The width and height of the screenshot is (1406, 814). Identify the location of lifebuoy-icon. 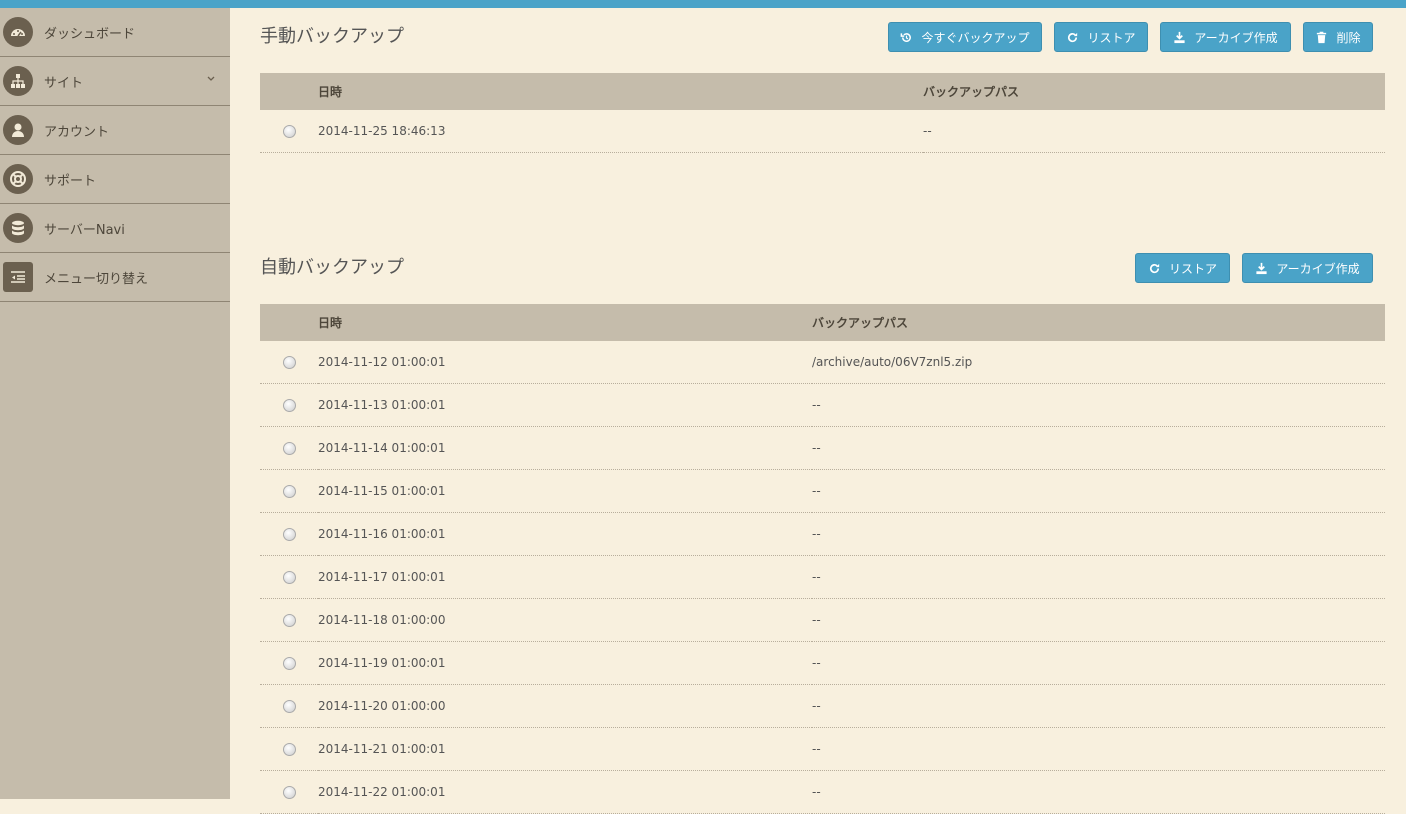
(18, 179).